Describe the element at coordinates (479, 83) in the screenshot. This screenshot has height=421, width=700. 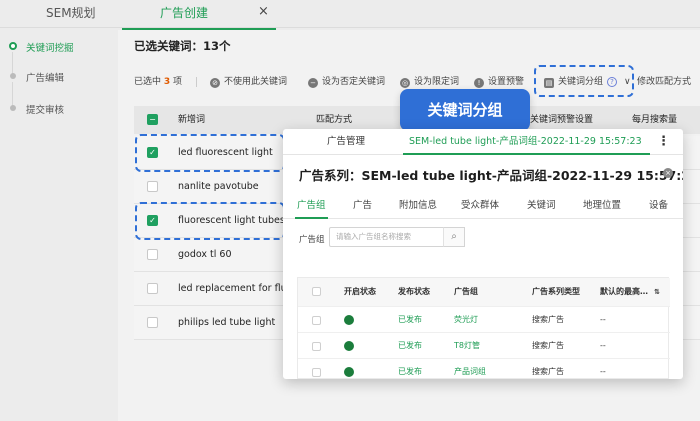
I see `alert-icon: !` at that location.